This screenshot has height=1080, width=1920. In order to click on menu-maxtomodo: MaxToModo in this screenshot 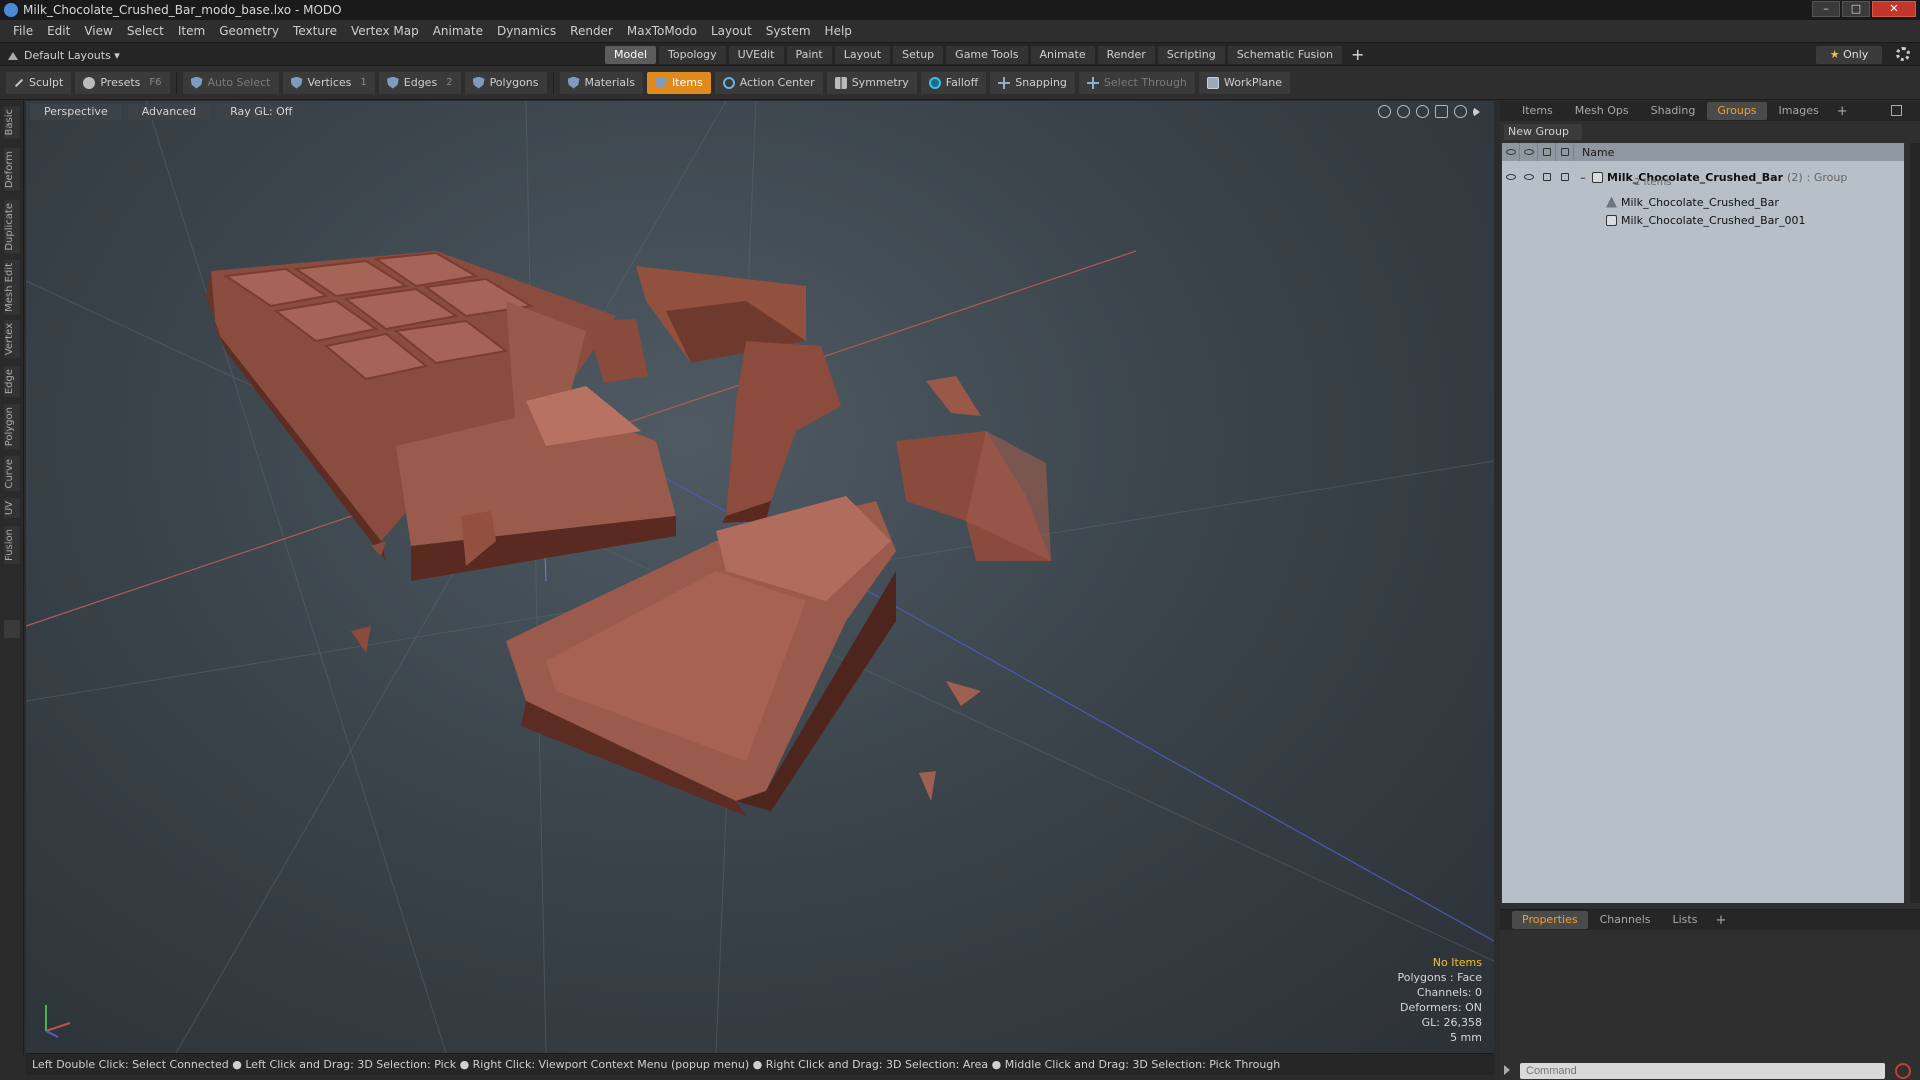, I will do `click(662, 31)`.